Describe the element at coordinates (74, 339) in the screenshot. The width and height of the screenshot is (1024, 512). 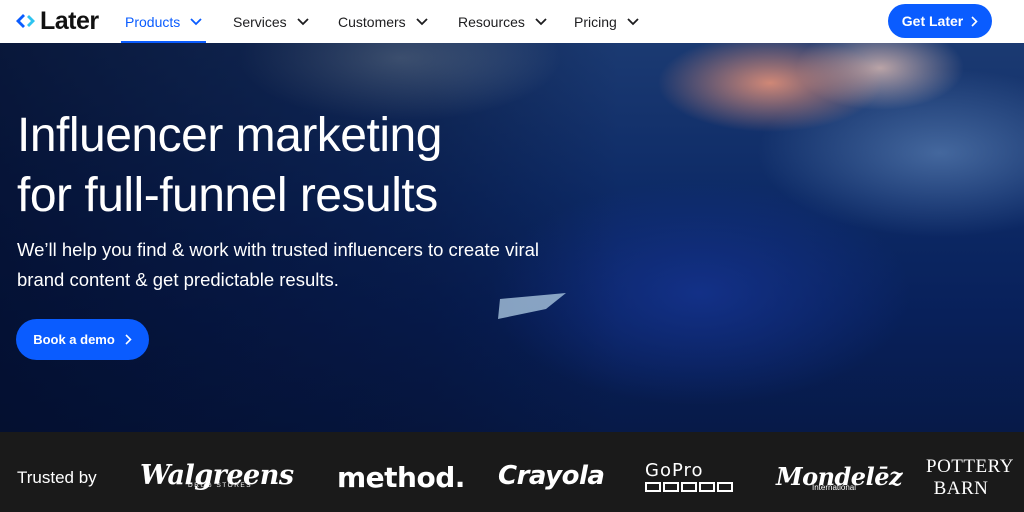
I see `book-demo-label: Book a demo` at that location.